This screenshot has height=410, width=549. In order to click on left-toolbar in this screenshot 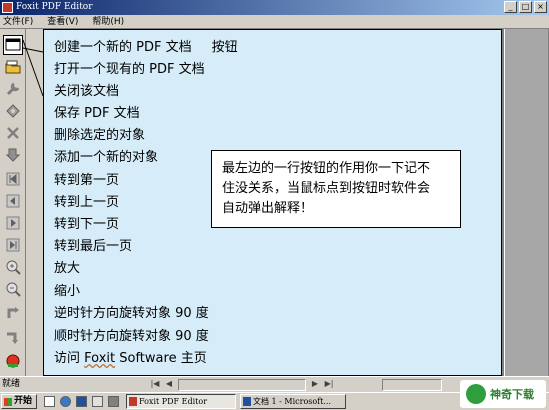, I will do `click(13, 202)`.